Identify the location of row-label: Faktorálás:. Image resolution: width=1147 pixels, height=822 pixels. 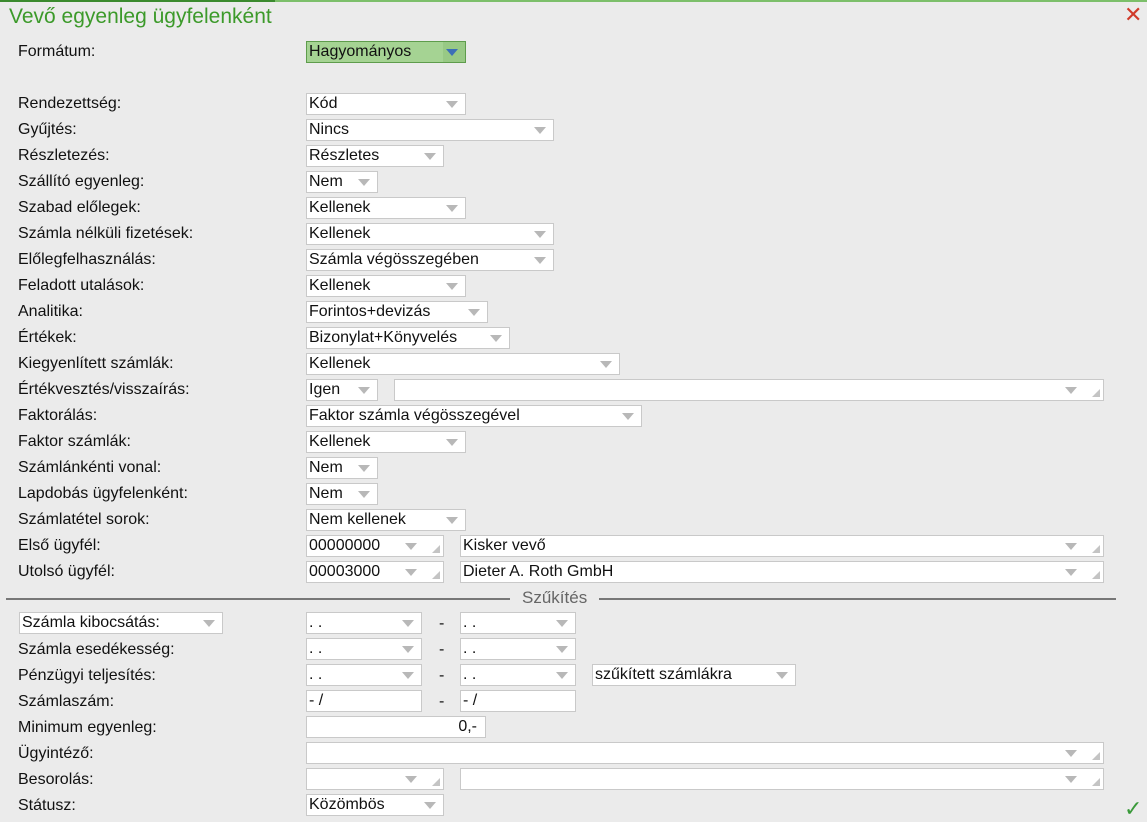
(58, 415).